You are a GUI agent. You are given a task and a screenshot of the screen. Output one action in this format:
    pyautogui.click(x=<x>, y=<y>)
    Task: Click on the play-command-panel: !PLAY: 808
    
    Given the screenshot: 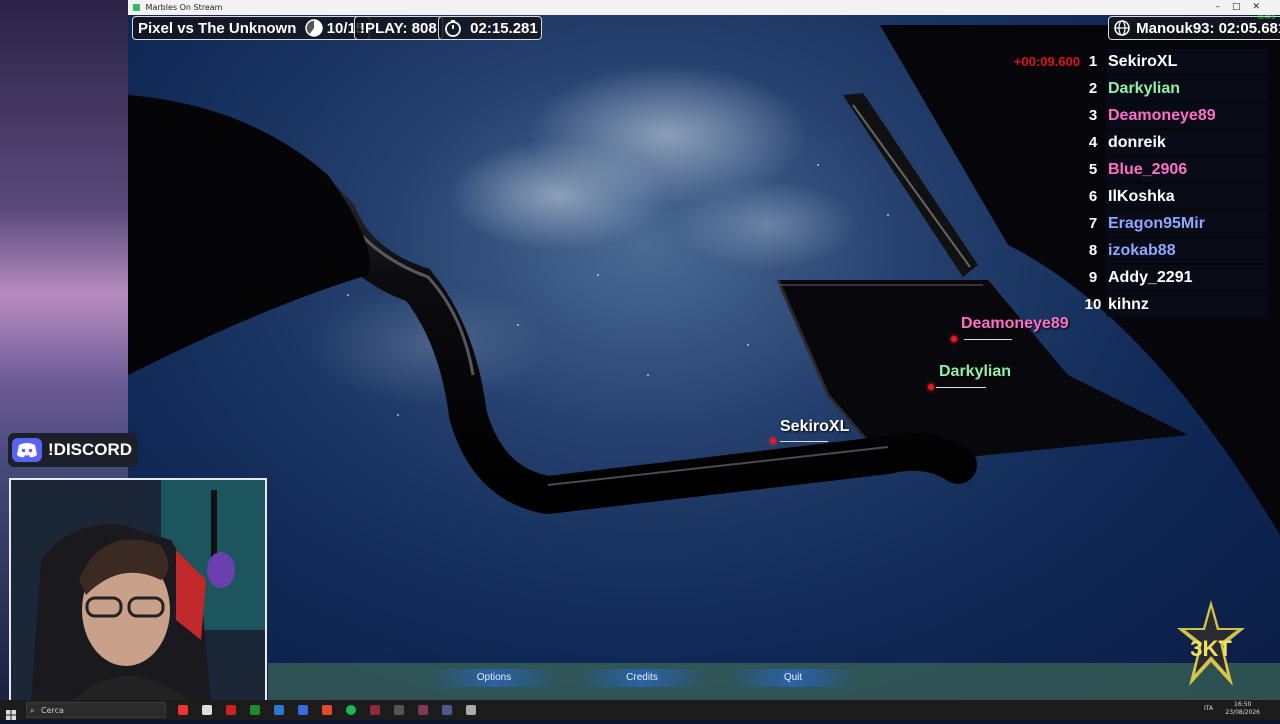 What is the action you would take?
    pyautogui.click(x=398, y=28)
    